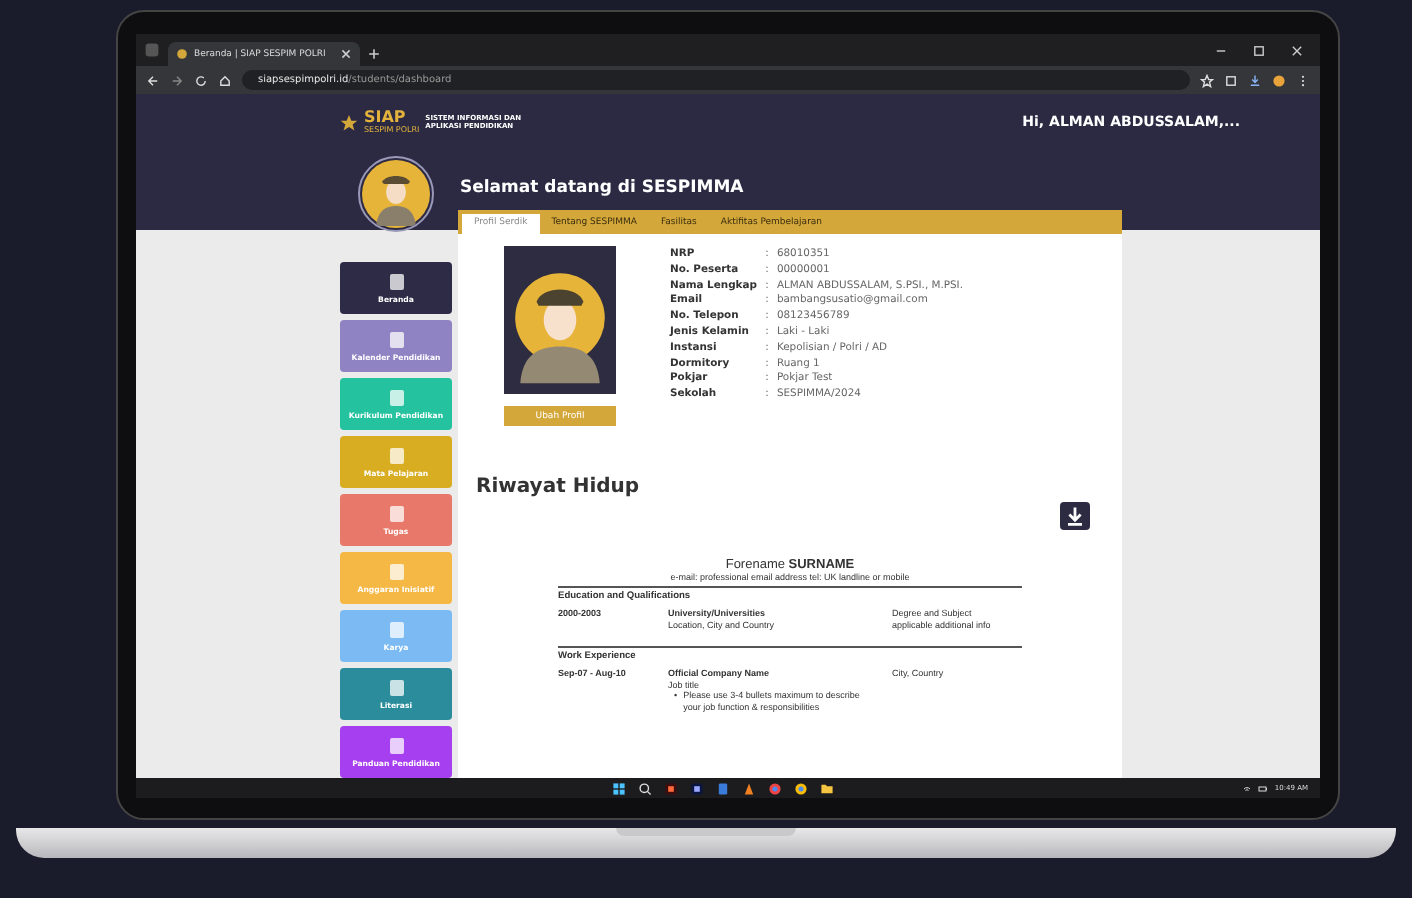 Image resolution: width=1412 pixels, height=898 pixels. I want to click on more-icon, so click(1303, 80).